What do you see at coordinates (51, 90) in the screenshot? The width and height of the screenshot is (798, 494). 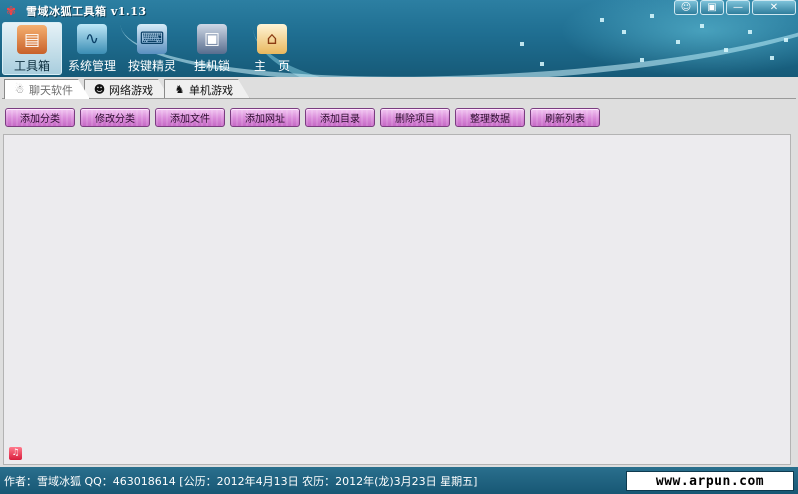 I see `tab-label: 聊天软件` at bounding box center [51, 90].